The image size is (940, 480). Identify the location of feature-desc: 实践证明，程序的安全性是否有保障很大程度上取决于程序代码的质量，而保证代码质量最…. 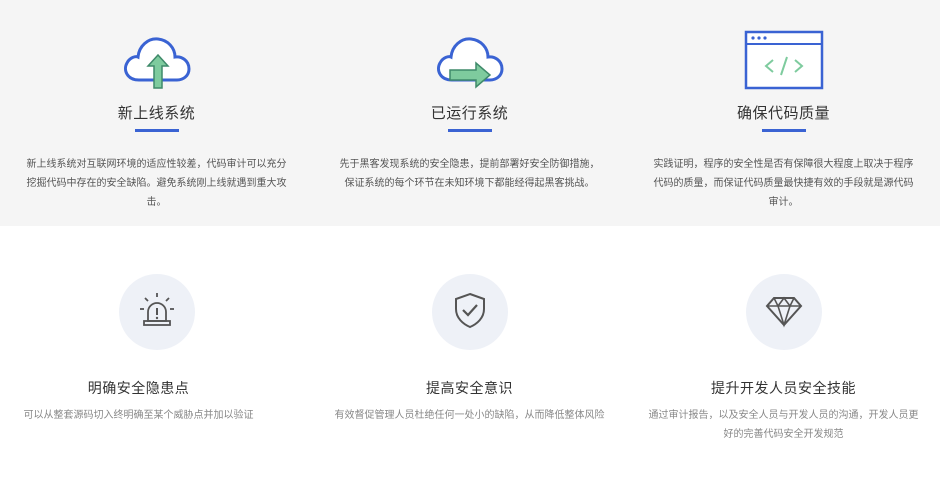
(783, 183).